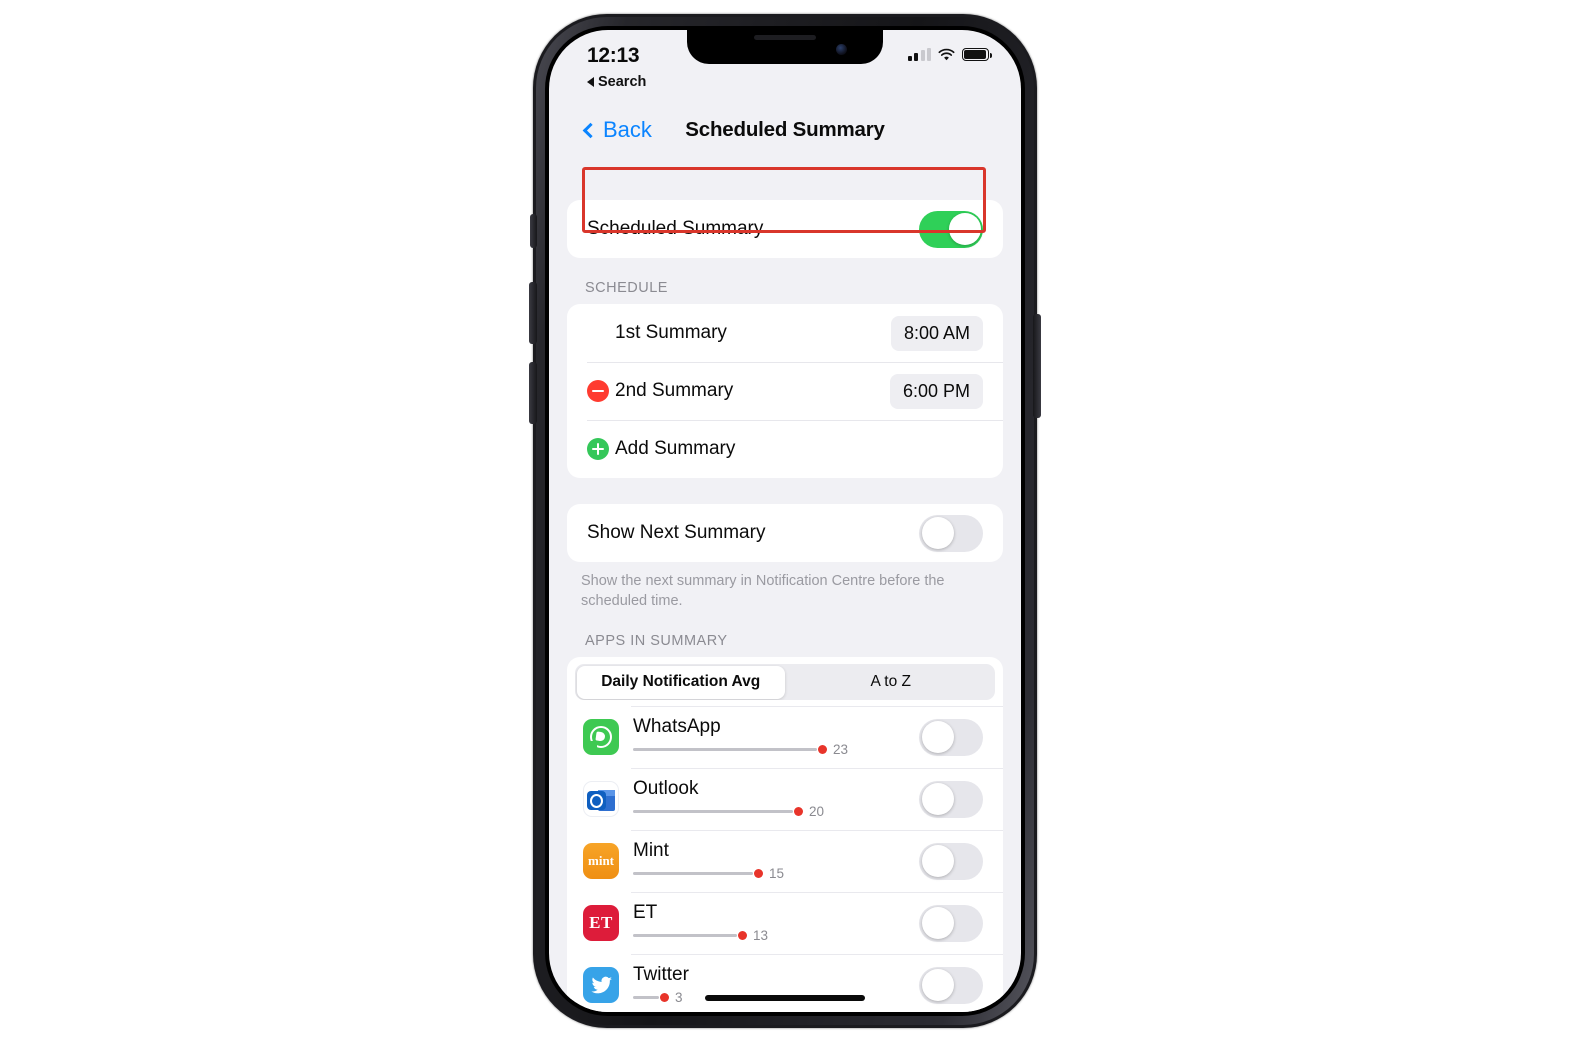 This screenshot has height=1059, width=1589. Describe the element at coordinates (677, 727) in the screenshot. I see `app-name: WhatsApp` at that location.